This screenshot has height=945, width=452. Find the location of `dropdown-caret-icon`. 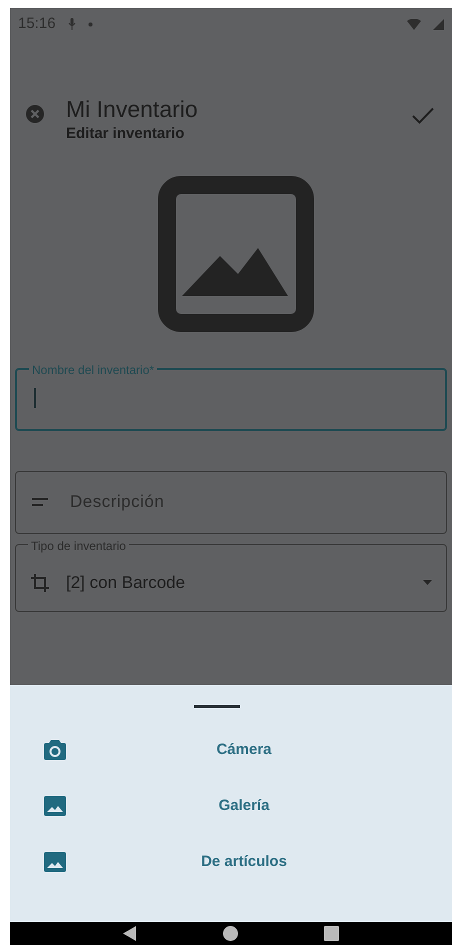

dropdown-caret-icon is located at coordinates (427, 582).